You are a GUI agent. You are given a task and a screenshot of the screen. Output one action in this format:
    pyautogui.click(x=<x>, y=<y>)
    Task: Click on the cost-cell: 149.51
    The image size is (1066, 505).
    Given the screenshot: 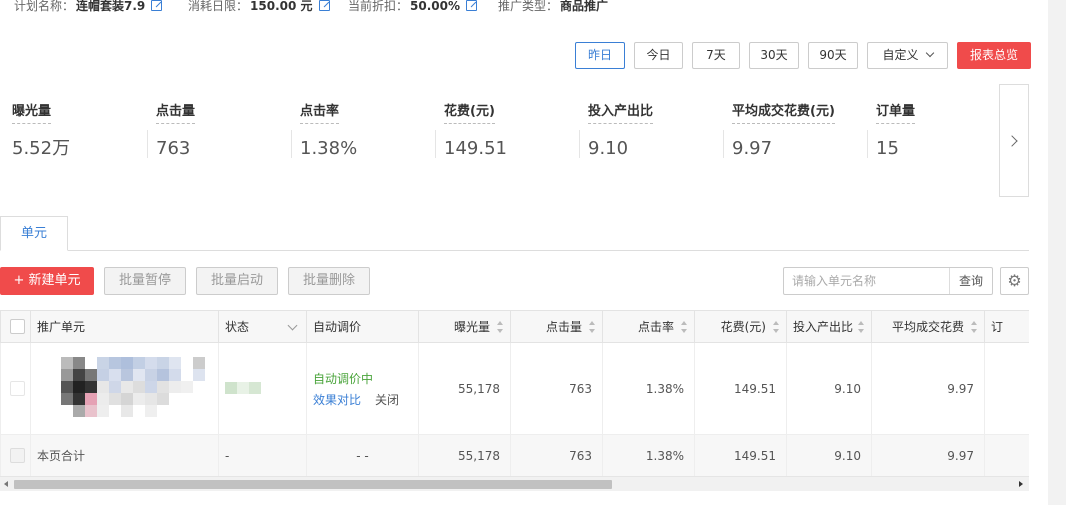 What is the action you would take?
    pyautogui.click(x=740, y=388)
    